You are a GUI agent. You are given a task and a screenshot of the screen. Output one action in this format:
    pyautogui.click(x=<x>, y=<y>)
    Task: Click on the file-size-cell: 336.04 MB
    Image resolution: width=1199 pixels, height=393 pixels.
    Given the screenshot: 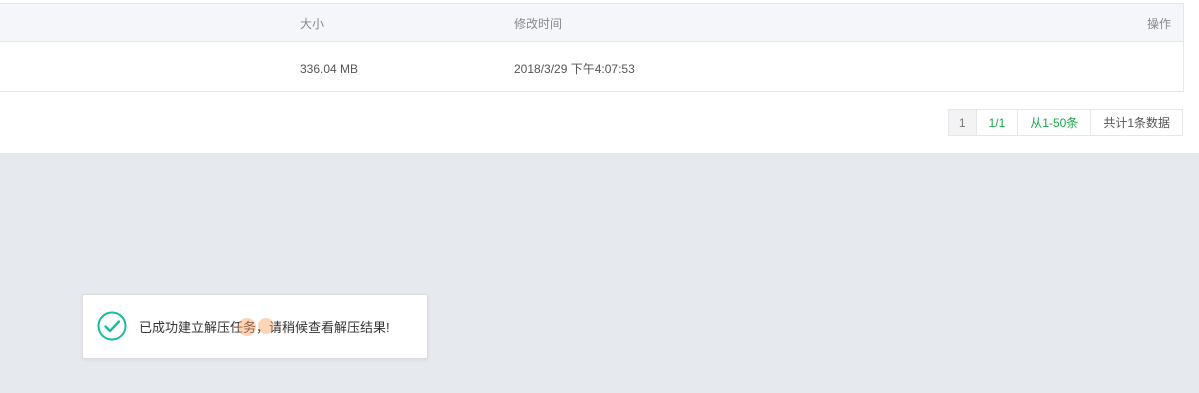 What is the action you would take?
    pyautogui.click(x=329, y=69)
    